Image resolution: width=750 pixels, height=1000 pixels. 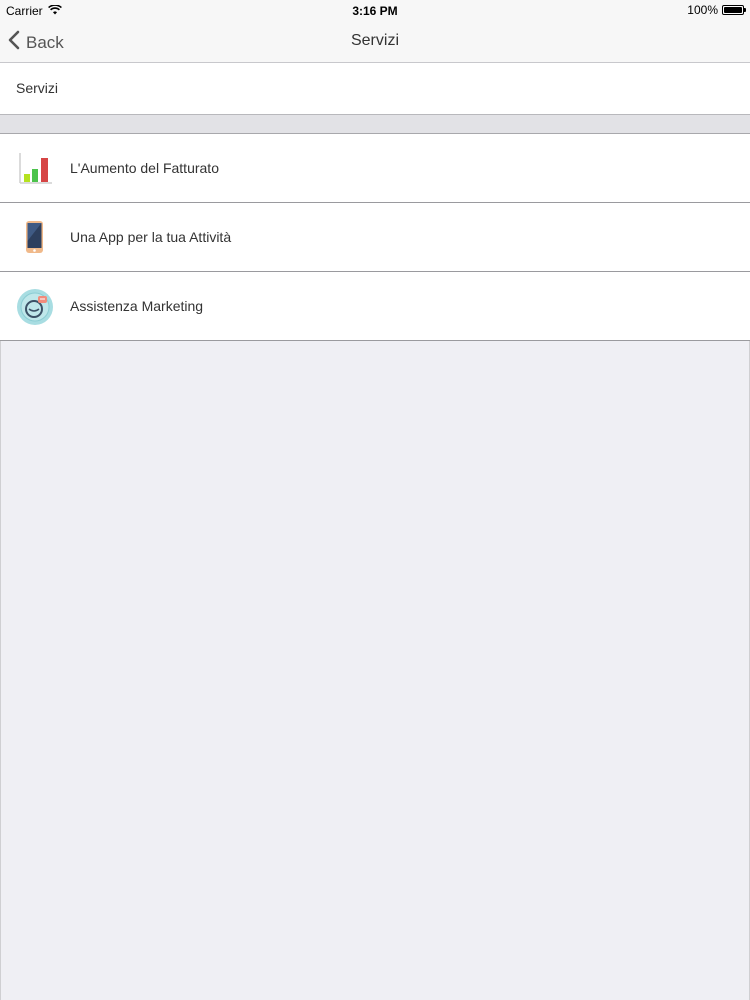 I want to click on battery-icon, so click(x=734, y=10).